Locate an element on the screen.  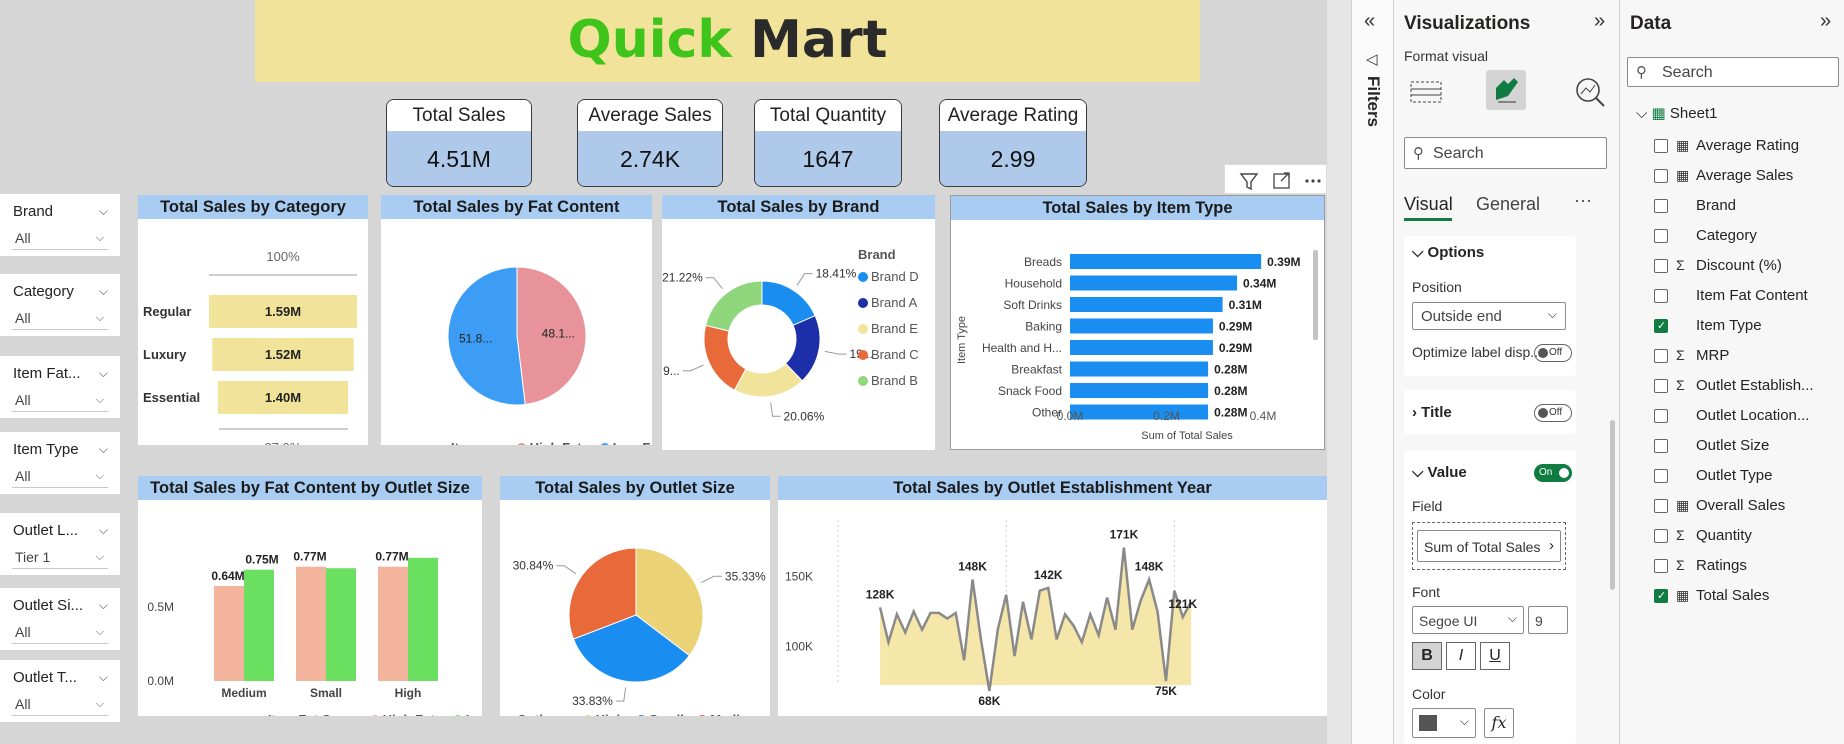
expand-filters-icon: « is located at coordinates (1369, 21).